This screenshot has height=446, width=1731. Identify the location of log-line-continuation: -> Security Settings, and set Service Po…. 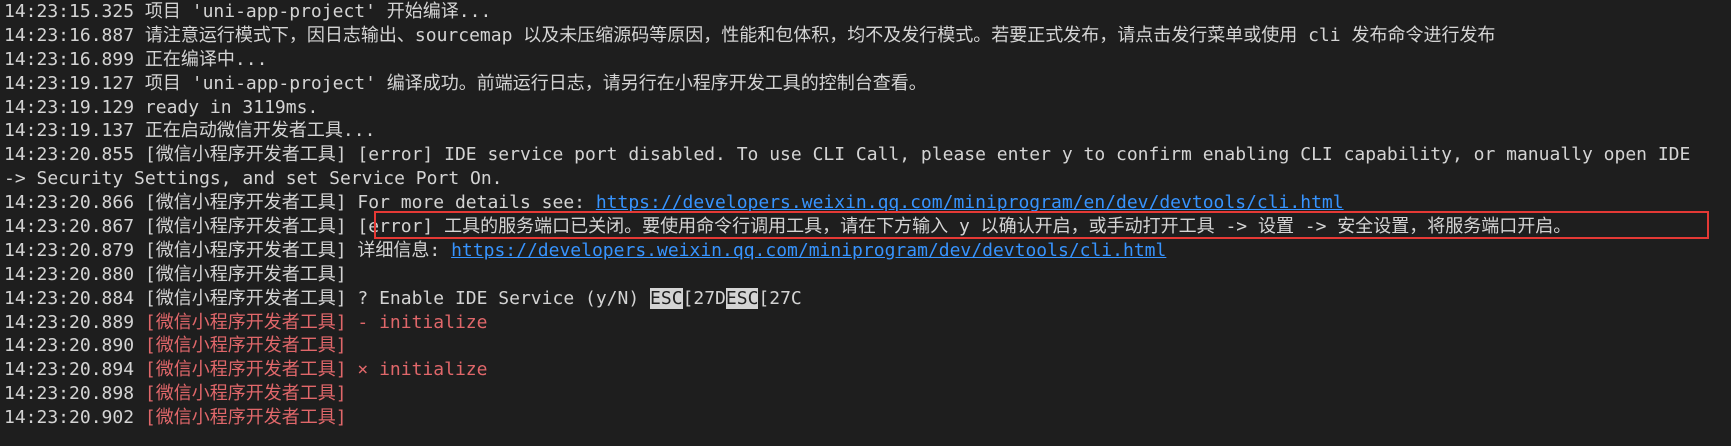
(865, 179).